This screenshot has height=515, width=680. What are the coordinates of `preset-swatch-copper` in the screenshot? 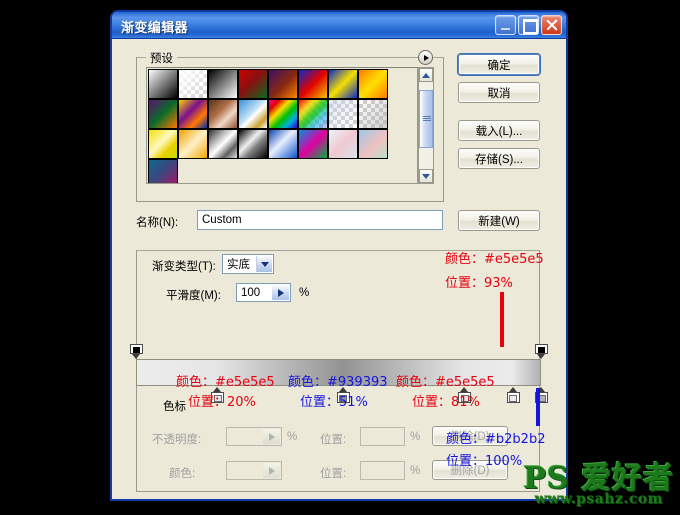 It's located at (223, 114).